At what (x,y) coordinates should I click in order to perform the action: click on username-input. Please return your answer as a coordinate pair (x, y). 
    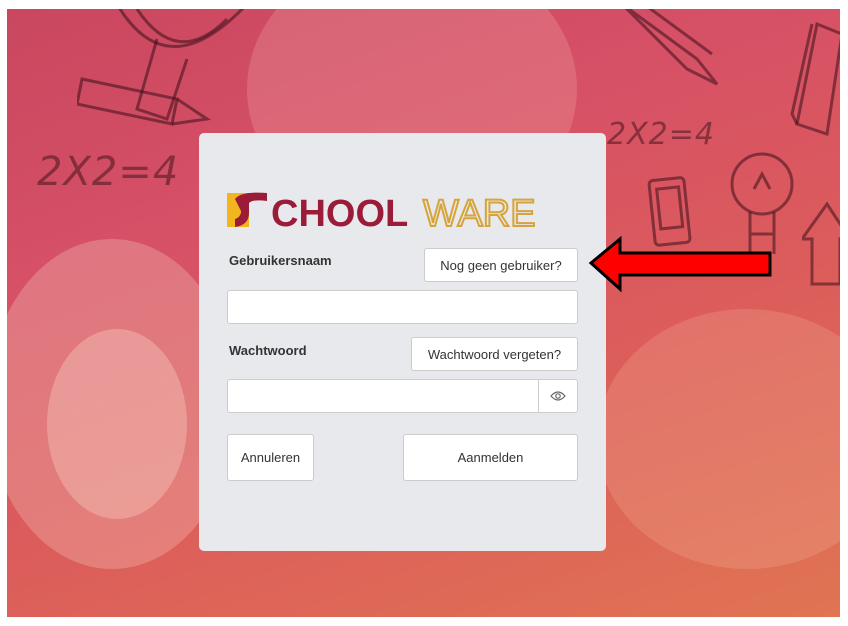
    Looking at the image, I should click on (402, 307).